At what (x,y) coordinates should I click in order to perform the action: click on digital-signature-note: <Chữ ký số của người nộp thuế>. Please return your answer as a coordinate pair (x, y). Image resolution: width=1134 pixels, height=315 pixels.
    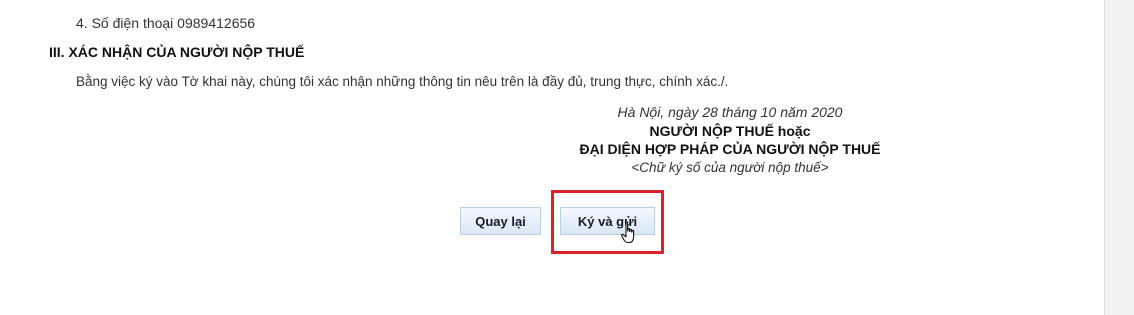
    Looking at the image, I should click on (730, 167).